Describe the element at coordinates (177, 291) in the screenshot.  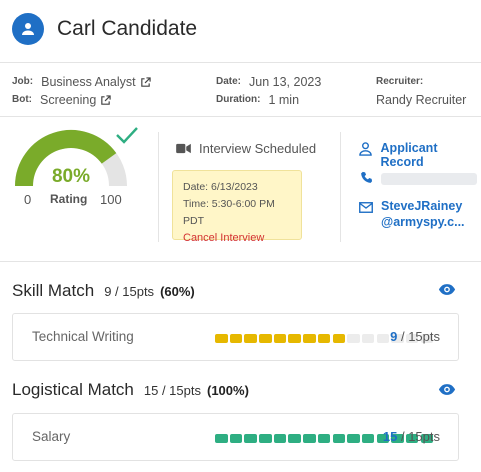
I see `skill-match-percent: (60%)` at that location.